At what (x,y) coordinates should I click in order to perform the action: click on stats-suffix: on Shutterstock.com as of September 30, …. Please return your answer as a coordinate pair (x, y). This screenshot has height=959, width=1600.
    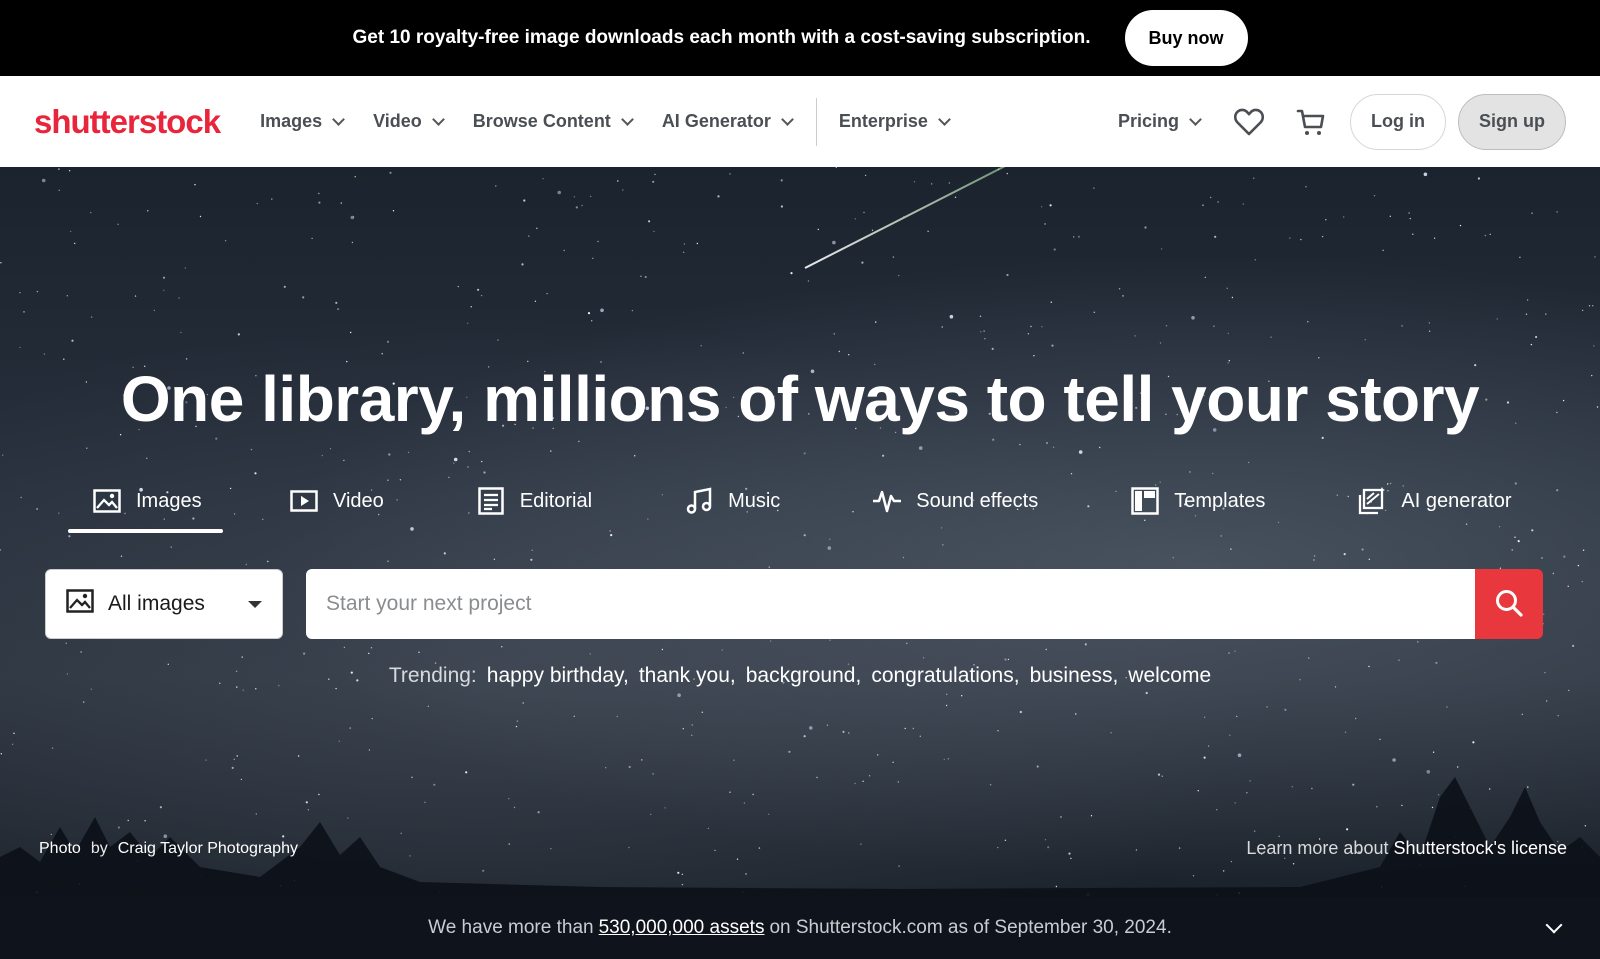
    Looking at the image, I should click on (970, 927).